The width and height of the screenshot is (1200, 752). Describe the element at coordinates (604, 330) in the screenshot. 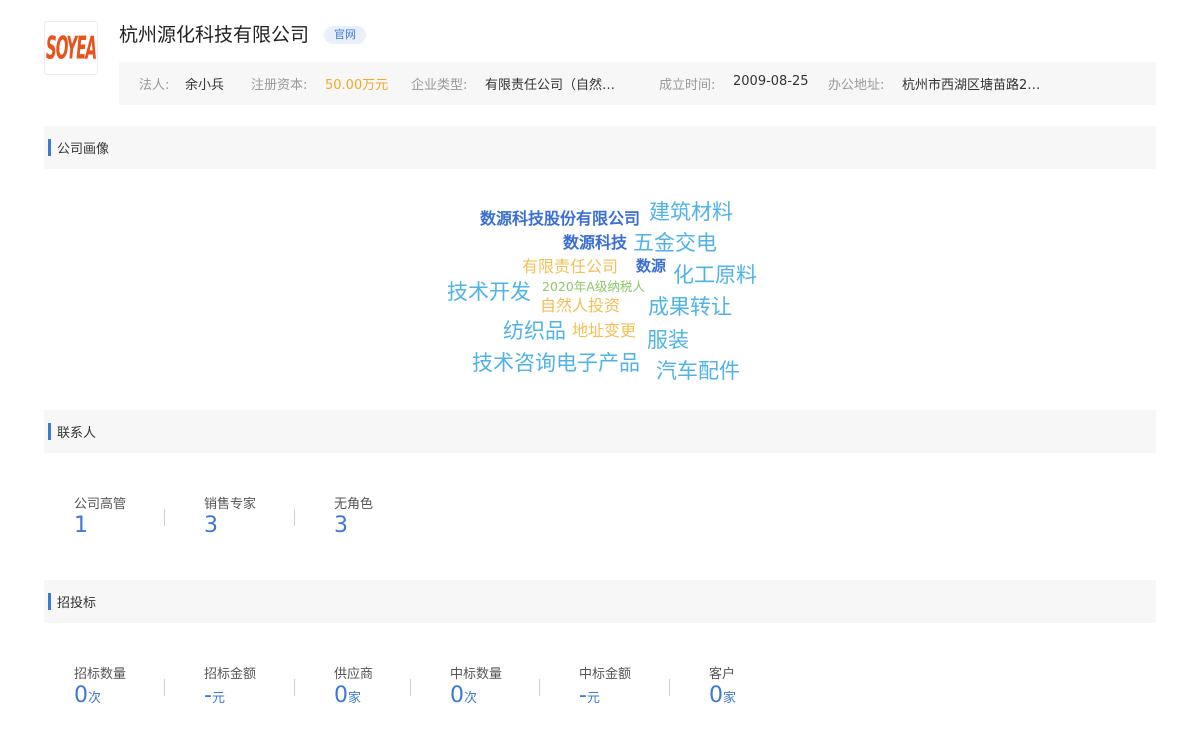

I see `word-cloud-item: 地址变更` at that location.